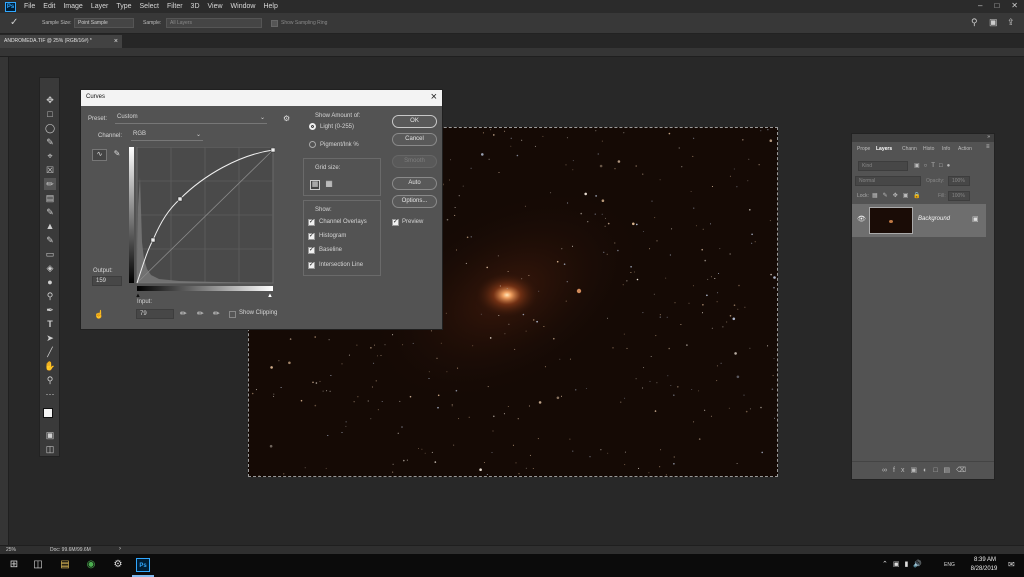  What do you see at coordinates (232, 314) in the screenshot?
I see `show-clipping-checkbox` at bounding box center [232, 314].